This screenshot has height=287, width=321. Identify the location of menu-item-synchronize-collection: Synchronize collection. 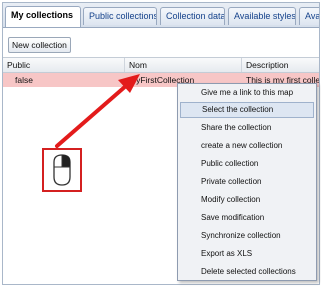
(247, 236).